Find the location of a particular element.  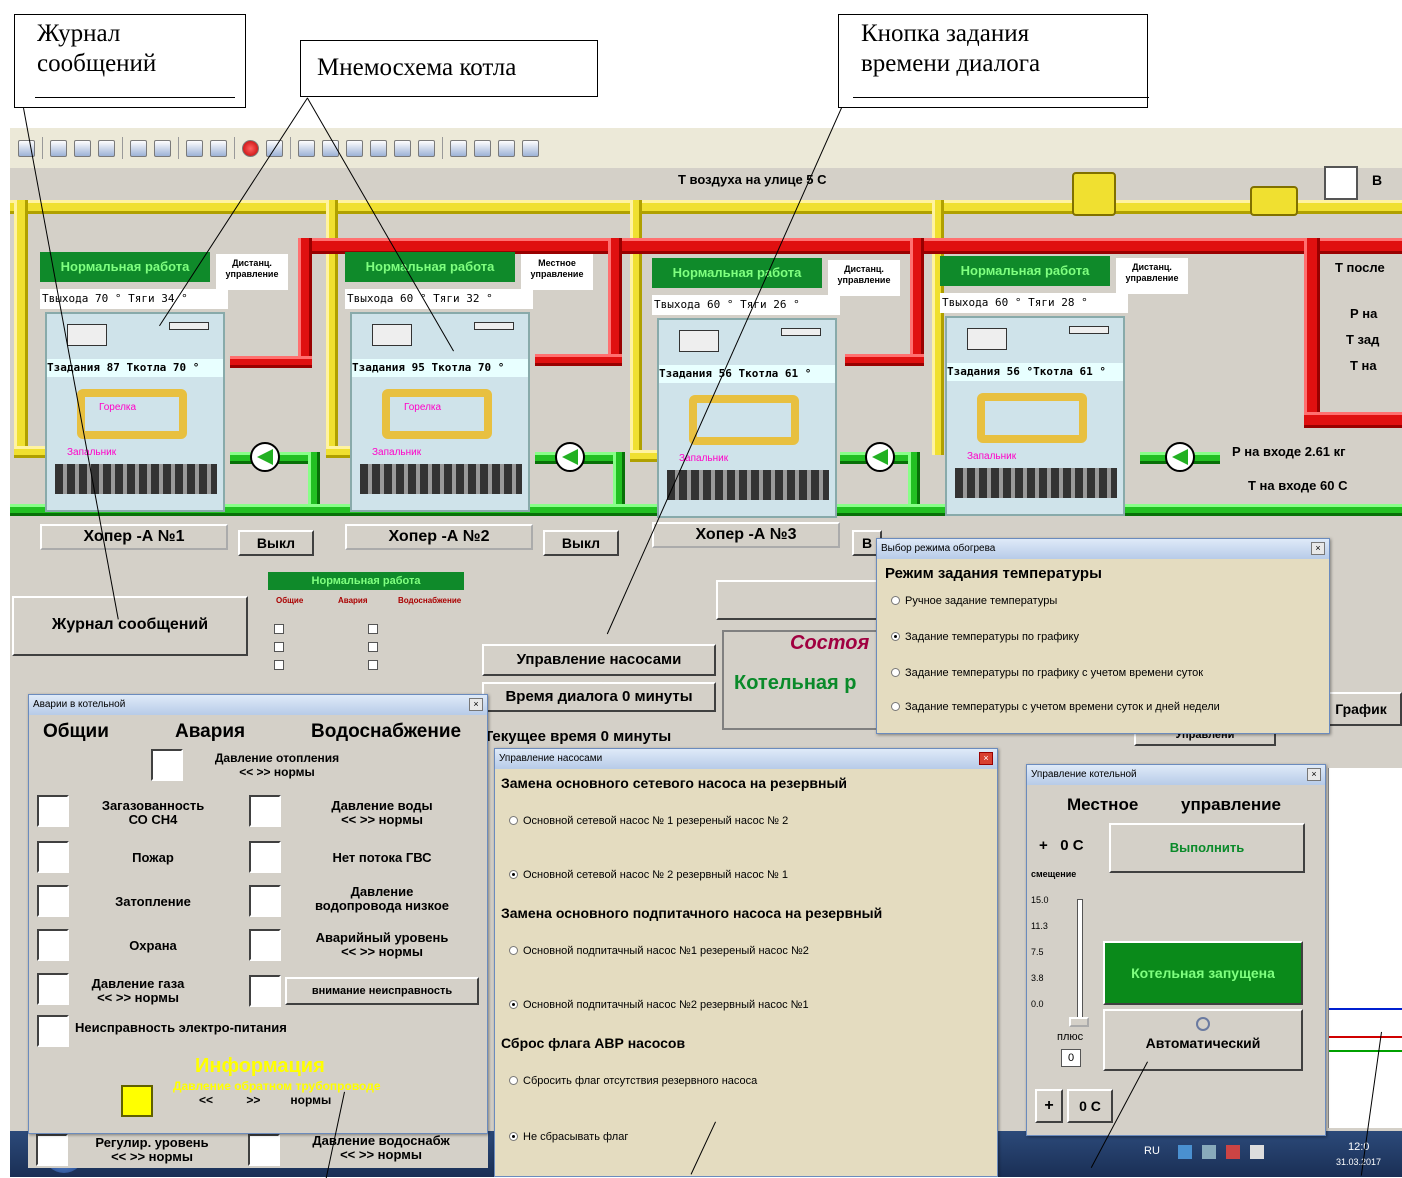

split-icon is located at coordinates (482, 148).